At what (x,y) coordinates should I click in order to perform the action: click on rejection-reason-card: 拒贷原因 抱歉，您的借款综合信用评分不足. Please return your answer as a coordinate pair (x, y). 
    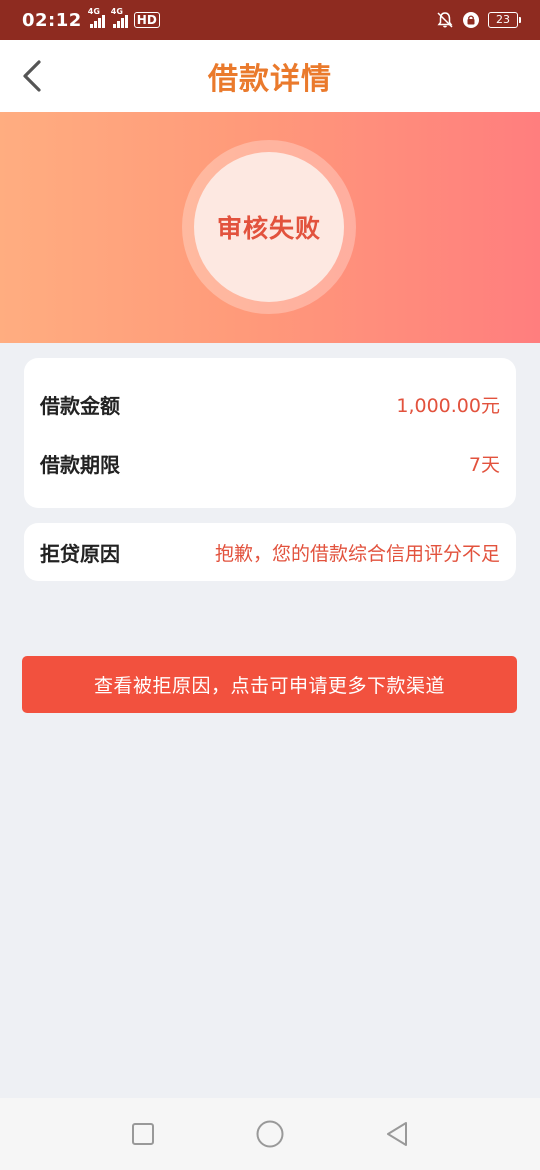
    Looking at the image, I should click on (270, 552).